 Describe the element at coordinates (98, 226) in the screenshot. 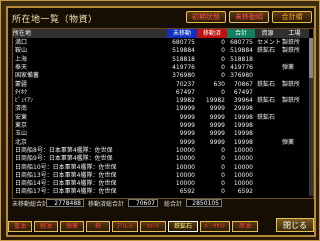

I see `resource-button-iron: 鉄` at that location.